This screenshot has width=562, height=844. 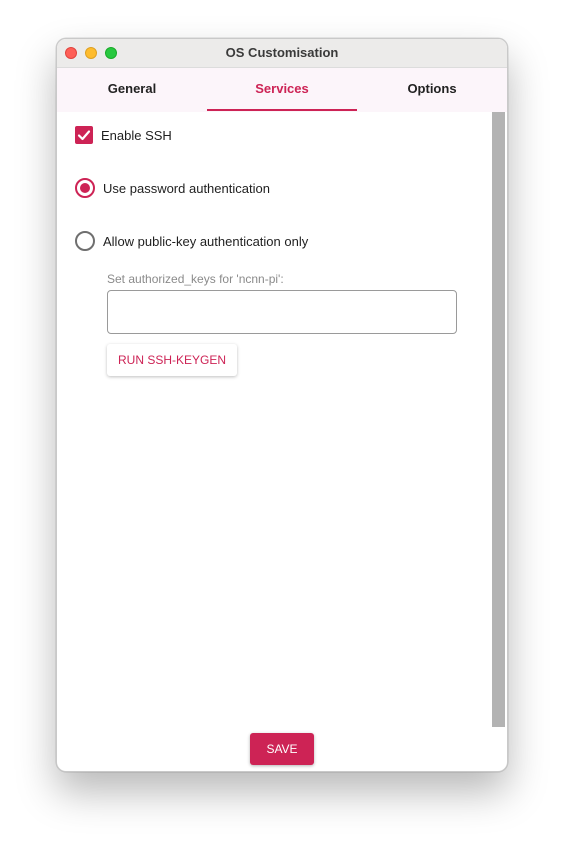 What do you see at coordinates (282, 312) in the screenshot?
I see `authorized-keys-field` at bounding box center [282, 312].